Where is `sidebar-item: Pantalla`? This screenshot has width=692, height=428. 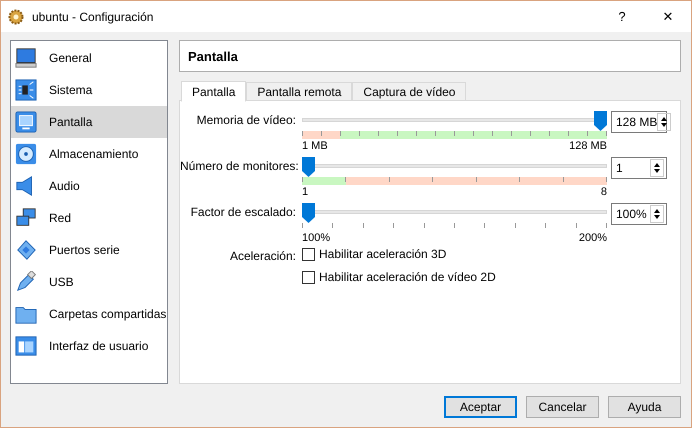
sidebar-item: Pantalla is located at coordinates (89, 122).